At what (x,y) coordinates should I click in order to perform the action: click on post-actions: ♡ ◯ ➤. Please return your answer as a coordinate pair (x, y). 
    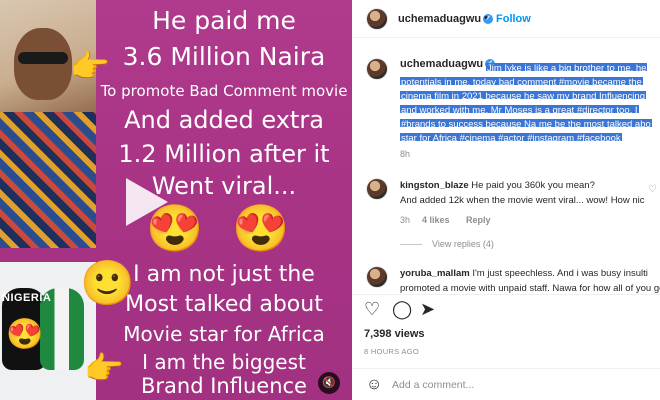
    Looking at the image, I should click on (506, 309).